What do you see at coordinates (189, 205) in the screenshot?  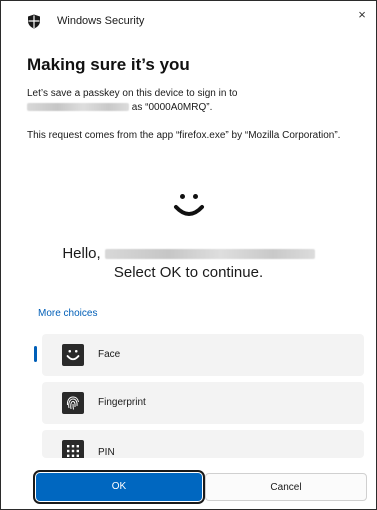 I see `smiley-face-icon` at bounding box center [189, 205].